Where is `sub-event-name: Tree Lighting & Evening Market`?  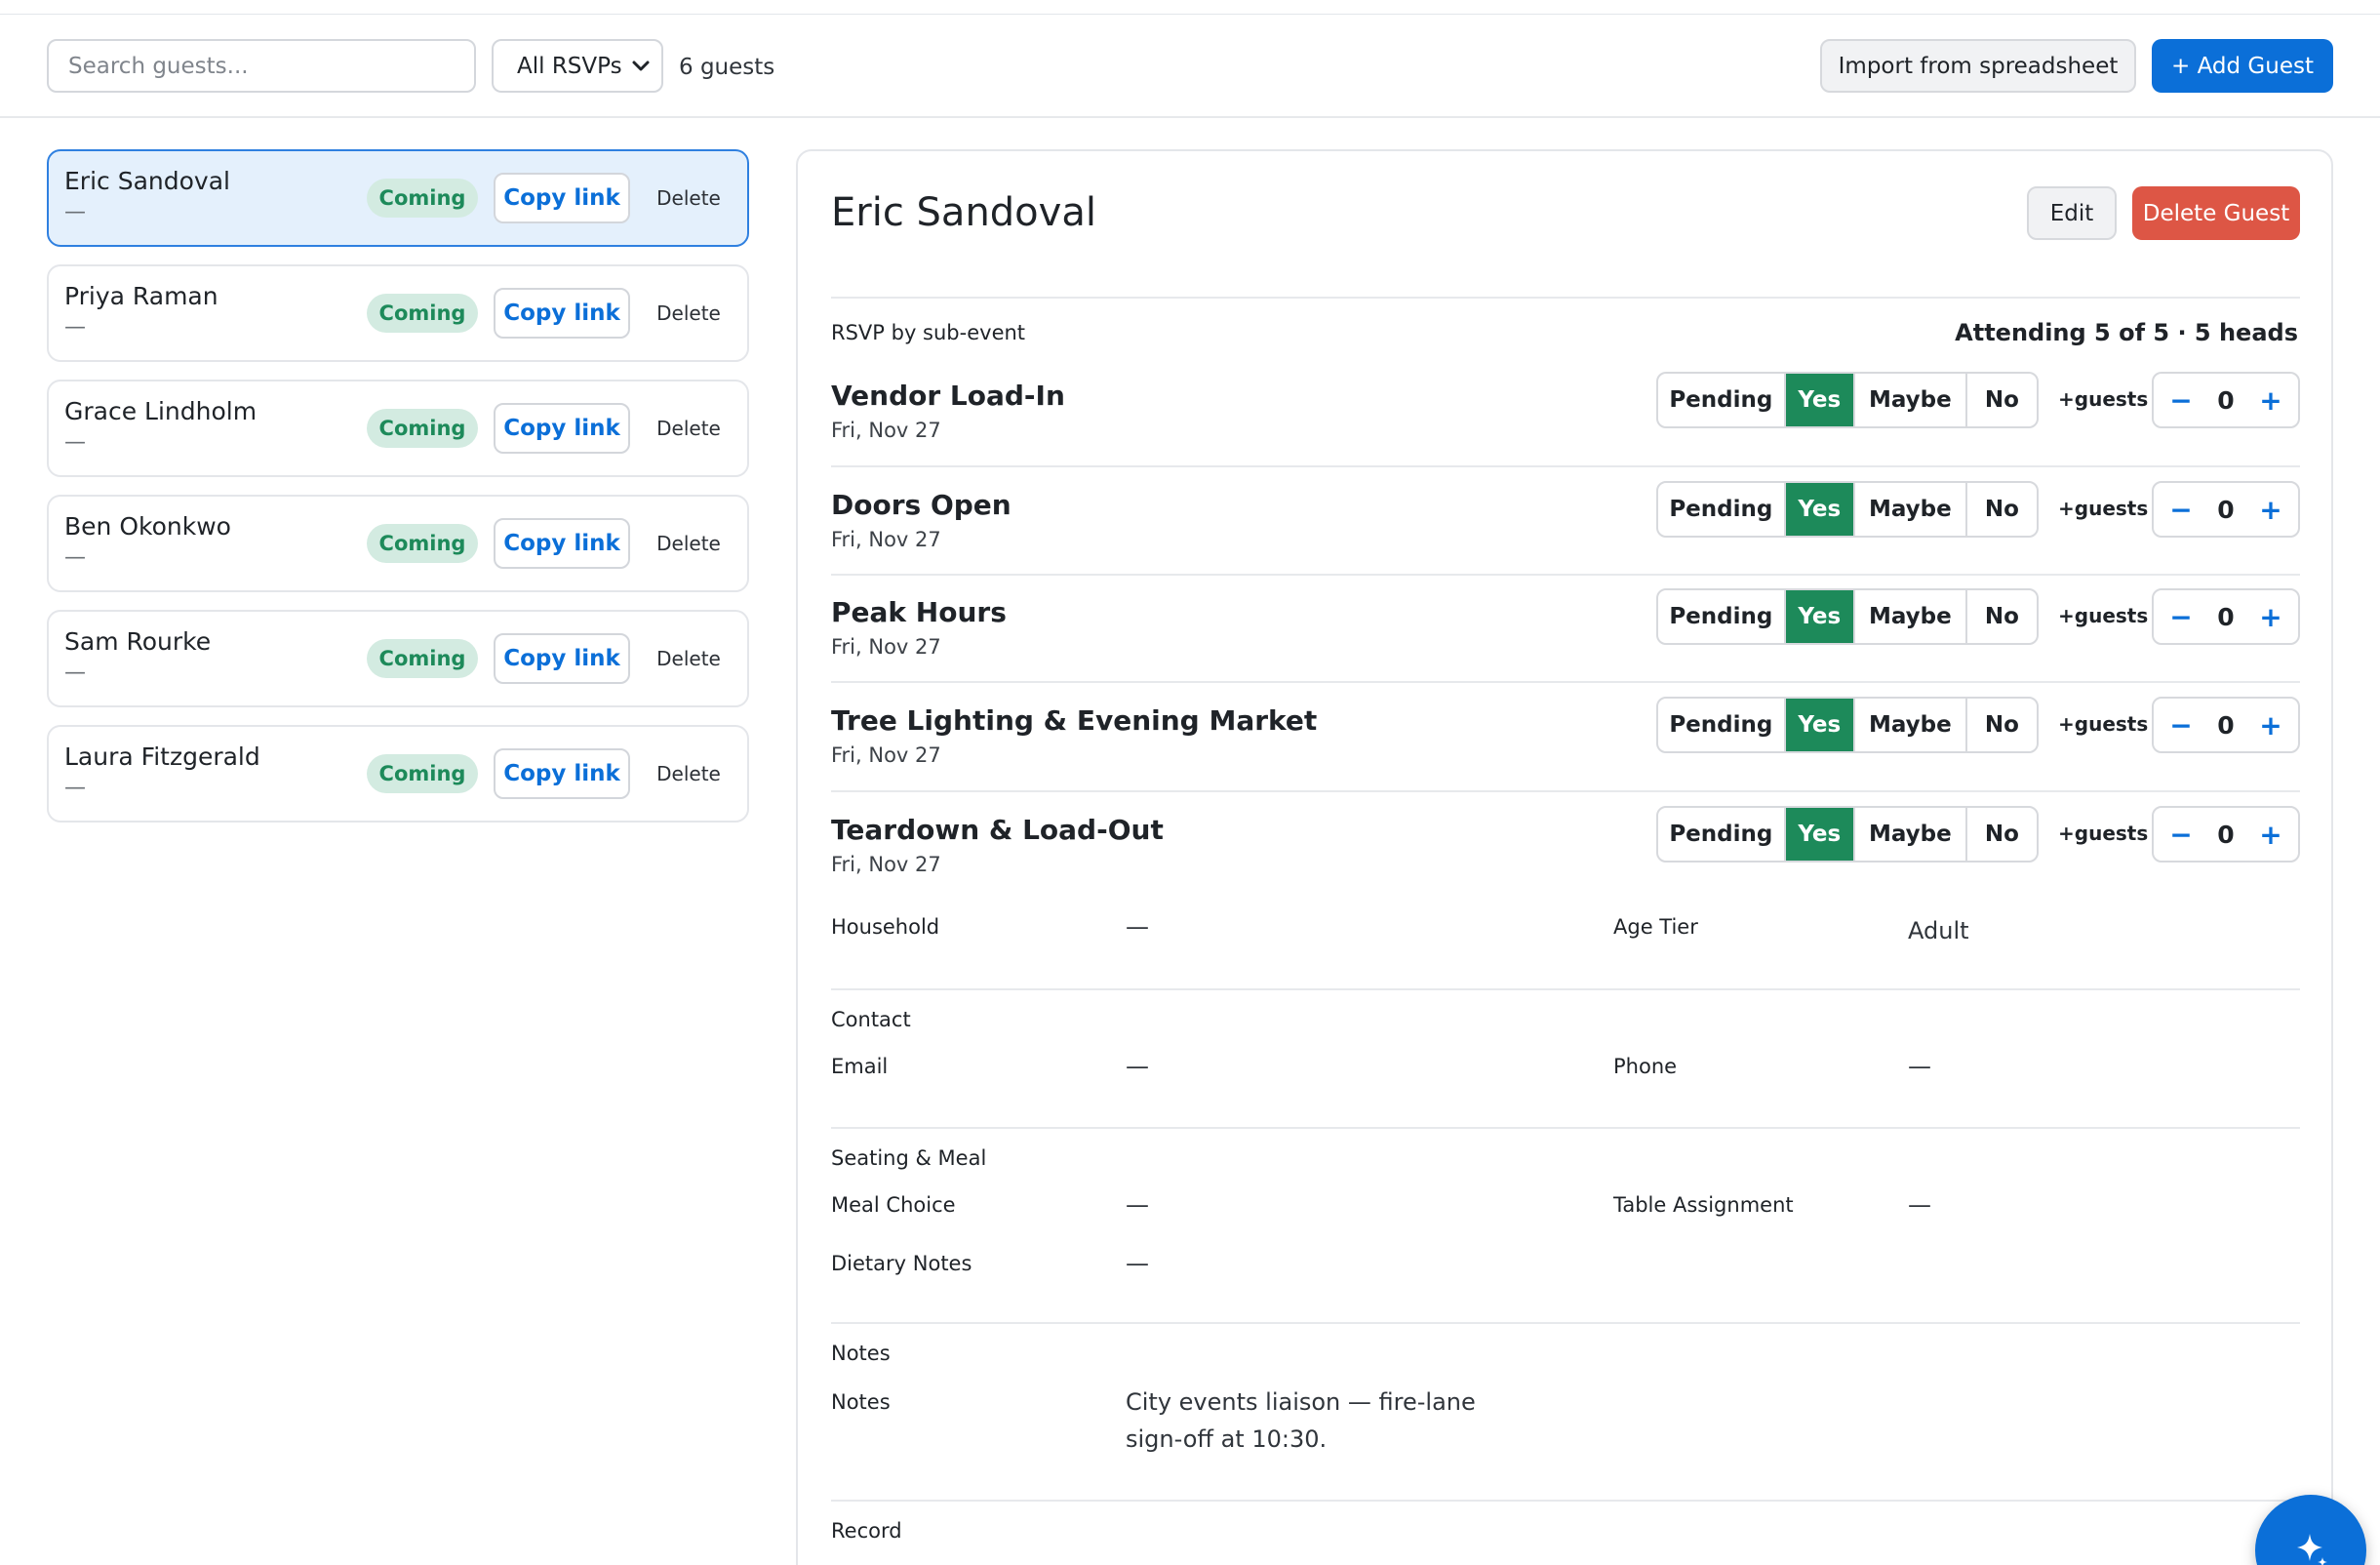
sub-event-name: Tree Lighting & Evening Market is located at coordinates (1074, 720).